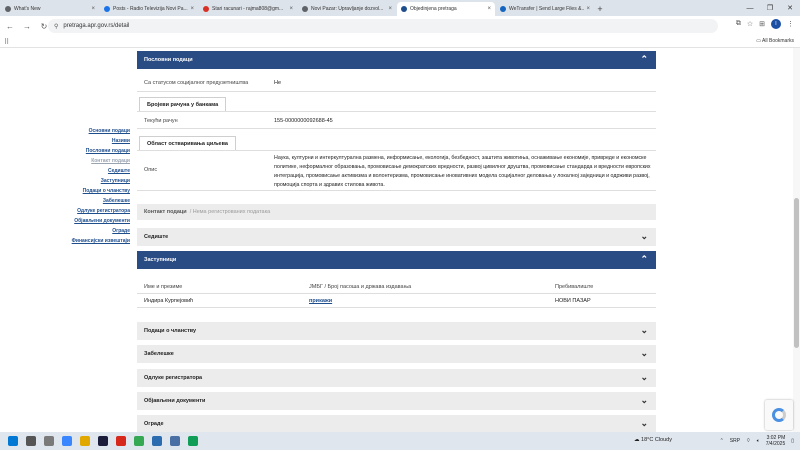 The height and width of the screenshot is (450, 800). I want to click on browser-tab: Stari racunari - rajma808@gm... ×, so click(248, 9).